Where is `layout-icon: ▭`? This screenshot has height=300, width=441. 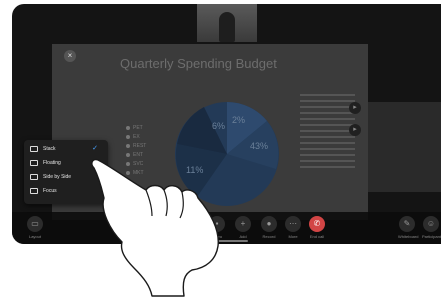
layout-icon: ▭ is located at coordinates (35, 224).